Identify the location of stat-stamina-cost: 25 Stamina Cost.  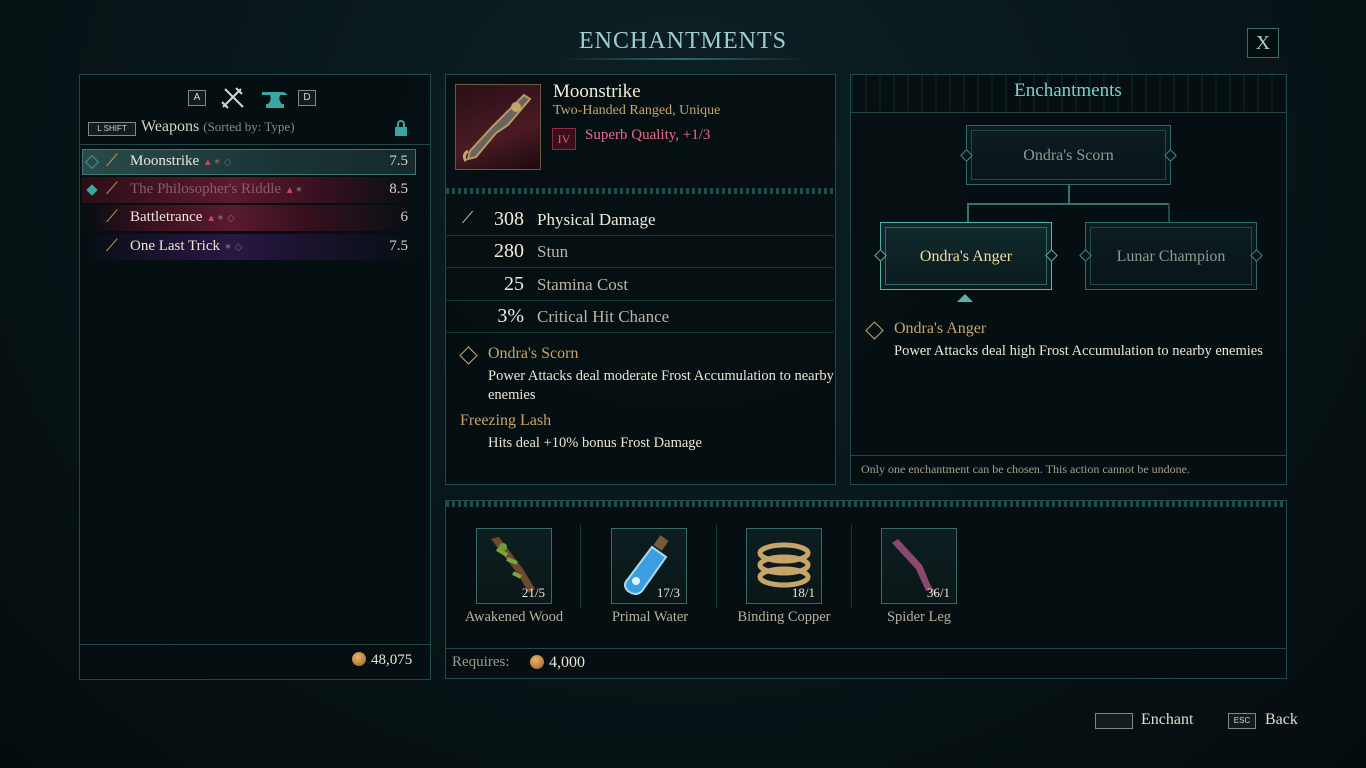
(640, 285).